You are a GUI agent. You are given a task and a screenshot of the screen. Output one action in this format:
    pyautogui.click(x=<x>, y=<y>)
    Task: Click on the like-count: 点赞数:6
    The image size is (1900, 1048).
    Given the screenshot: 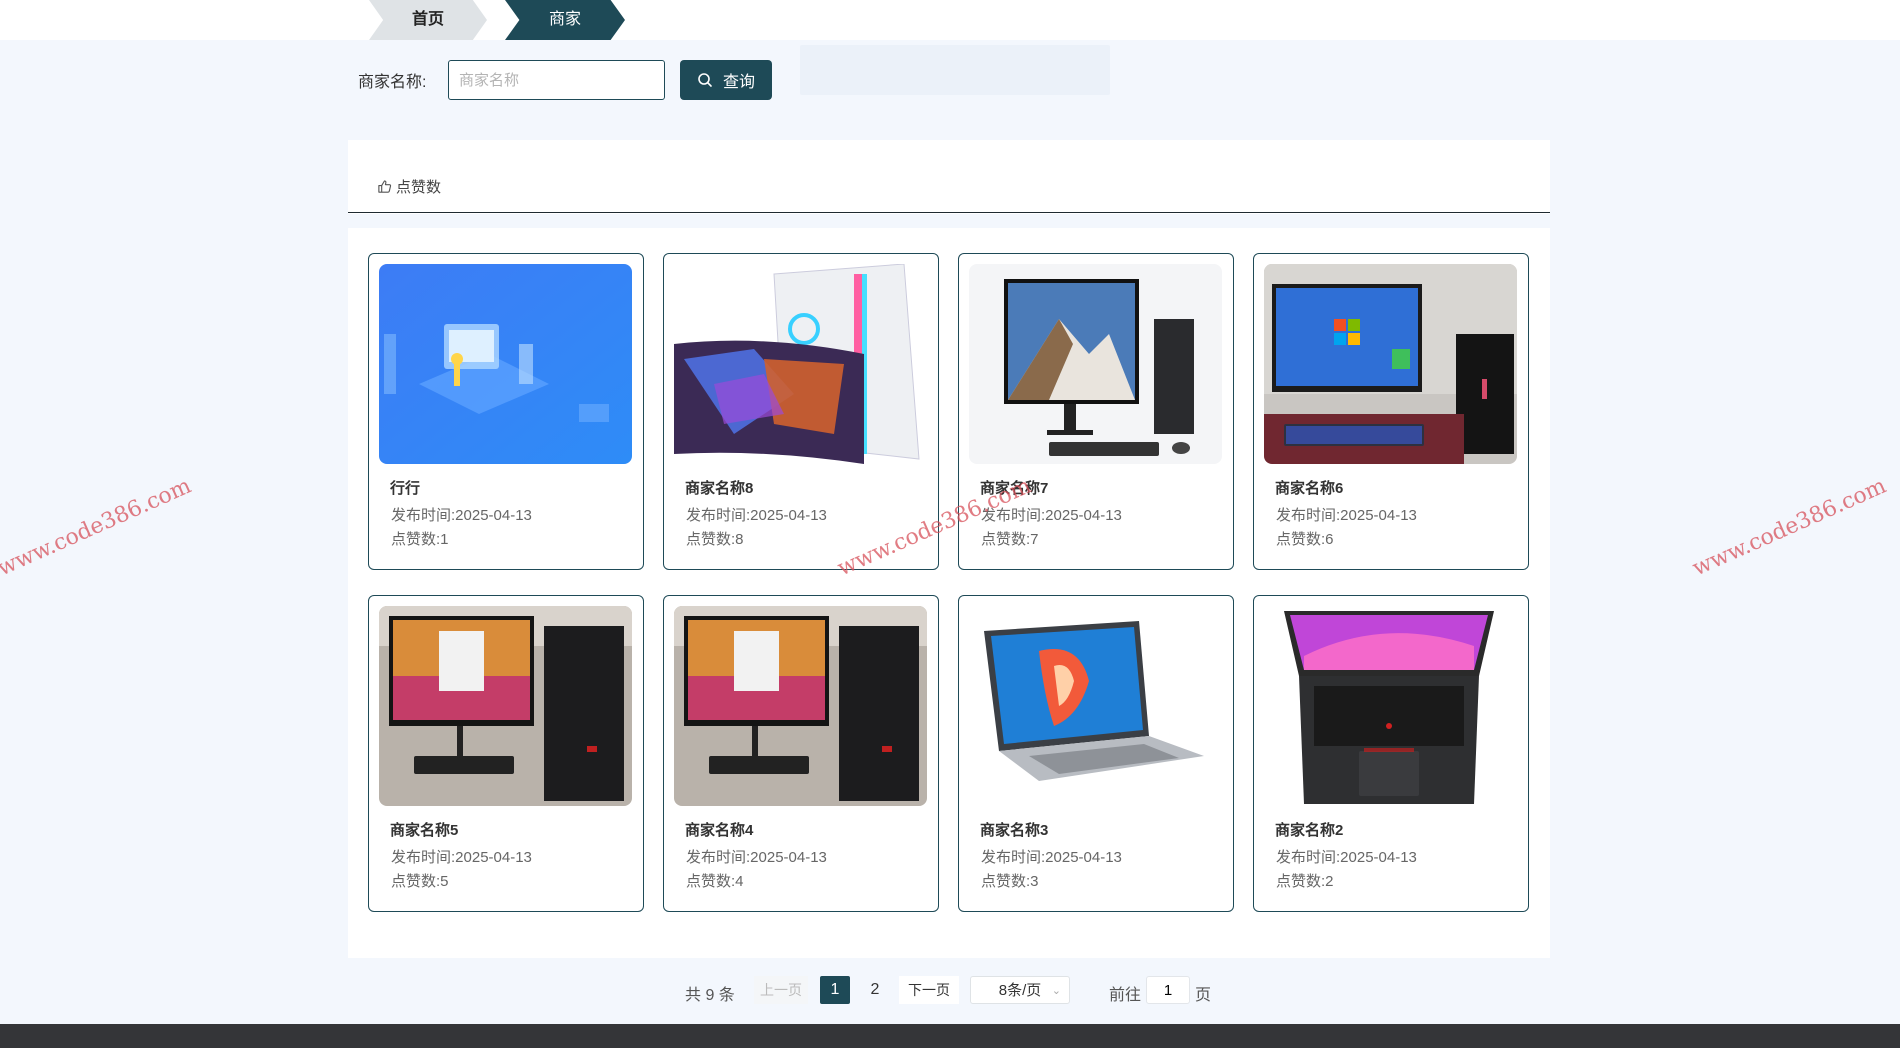 What is the action you would take?
    pyautogui.click(x=1305, y=539)
    